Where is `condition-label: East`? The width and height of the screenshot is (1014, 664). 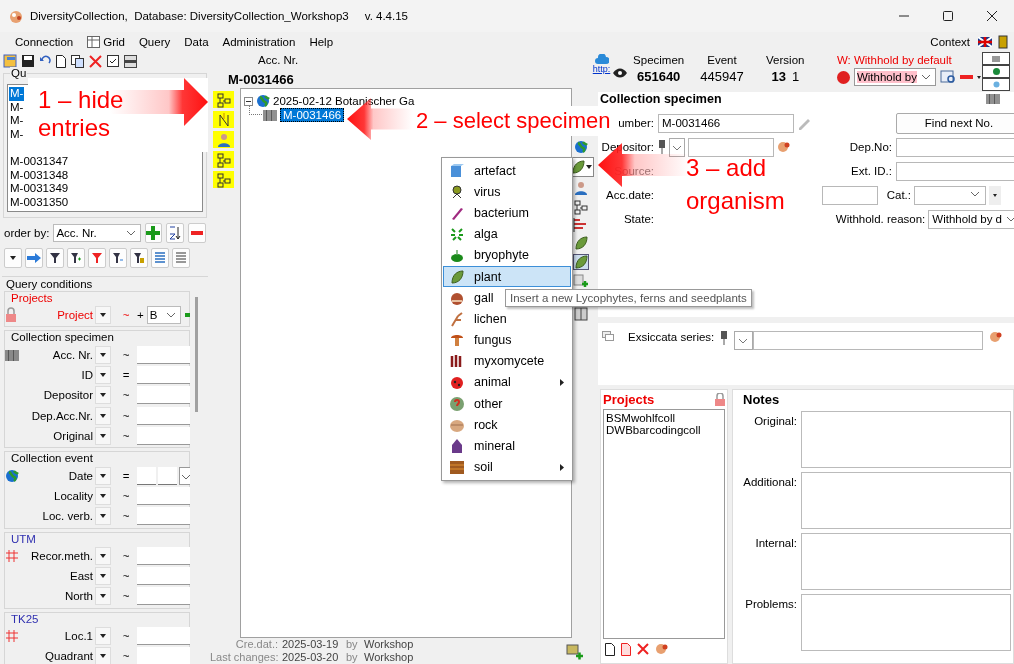
condition-label: East is located at coordinates (81, 576).